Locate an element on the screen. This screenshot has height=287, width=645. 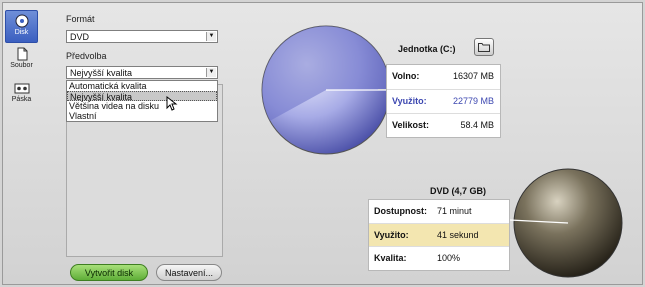
drive-free-value: 16307 MB is located at coordinates (473, 76).